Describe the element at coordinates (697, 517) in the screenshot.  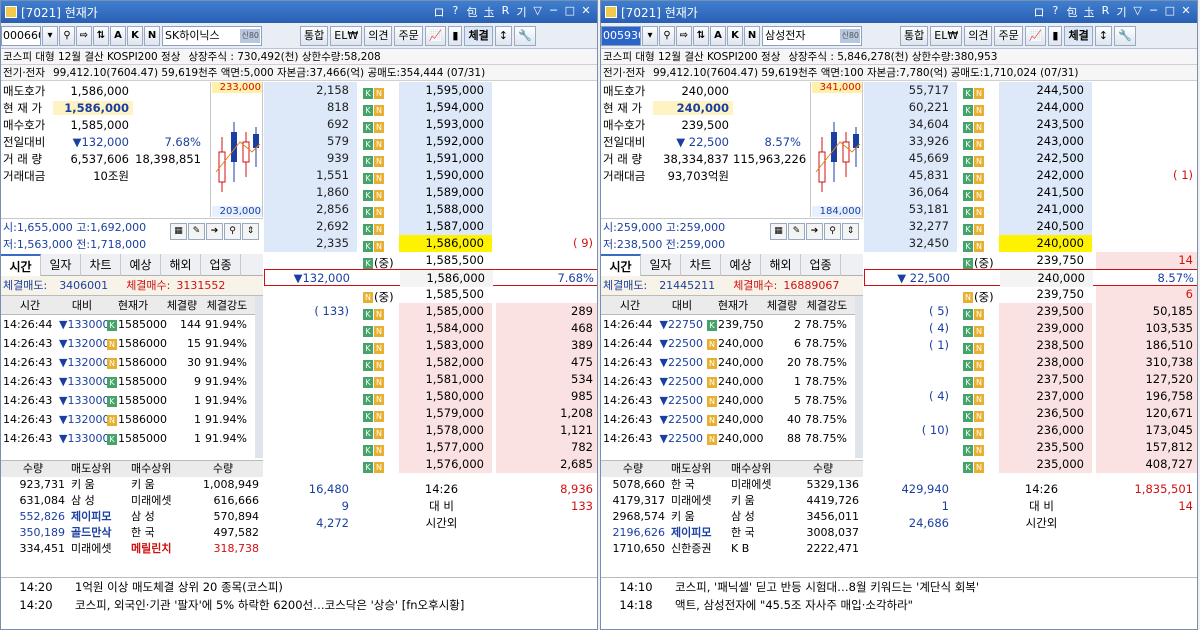
I see `sell-broker: 키 움` at that location.